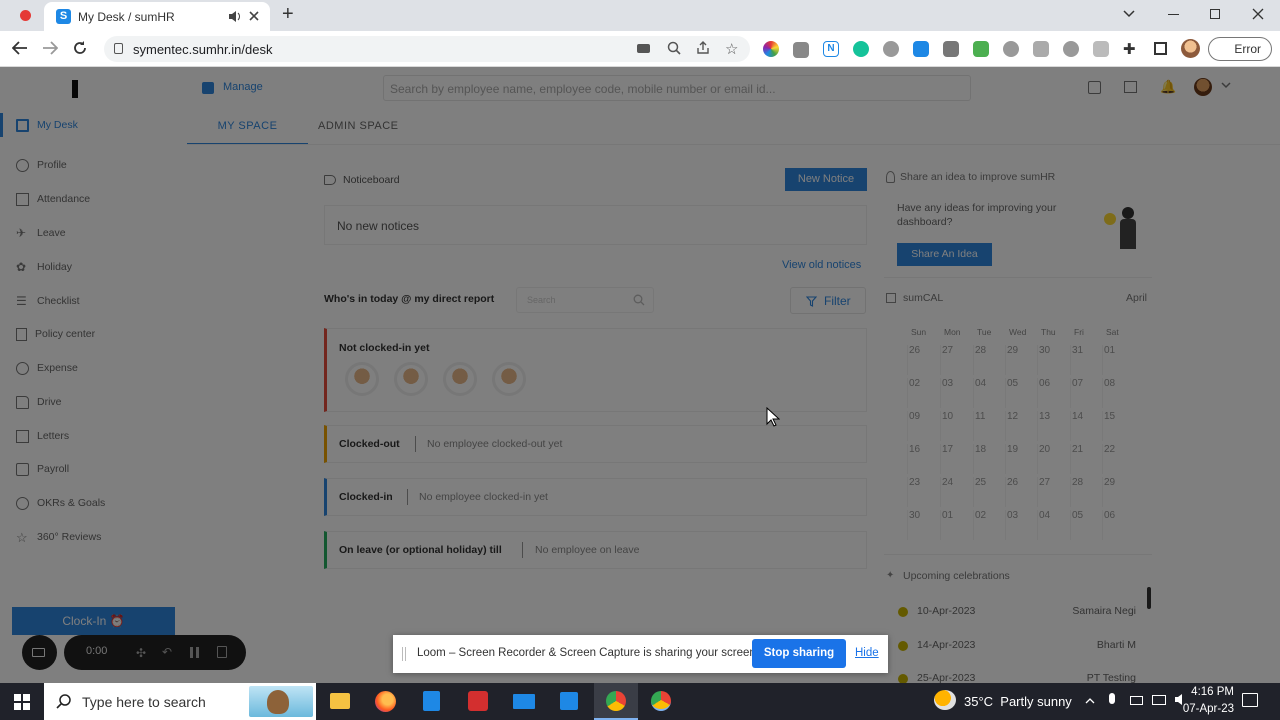 Image resolution: width=1280 pixels, height=720 pixels. What do you see at coordinates (828, 300) in the screenshot?
I see `filter-button: Filter` at bounding box center [828, 300].